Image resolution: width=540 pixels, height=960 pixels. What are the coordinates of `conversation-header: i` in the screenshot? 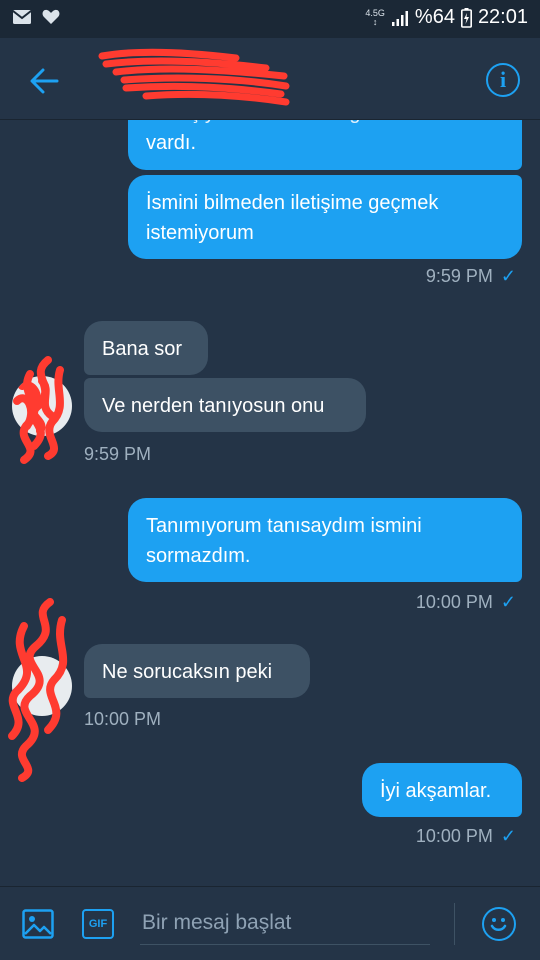 It's located at (270, 79).